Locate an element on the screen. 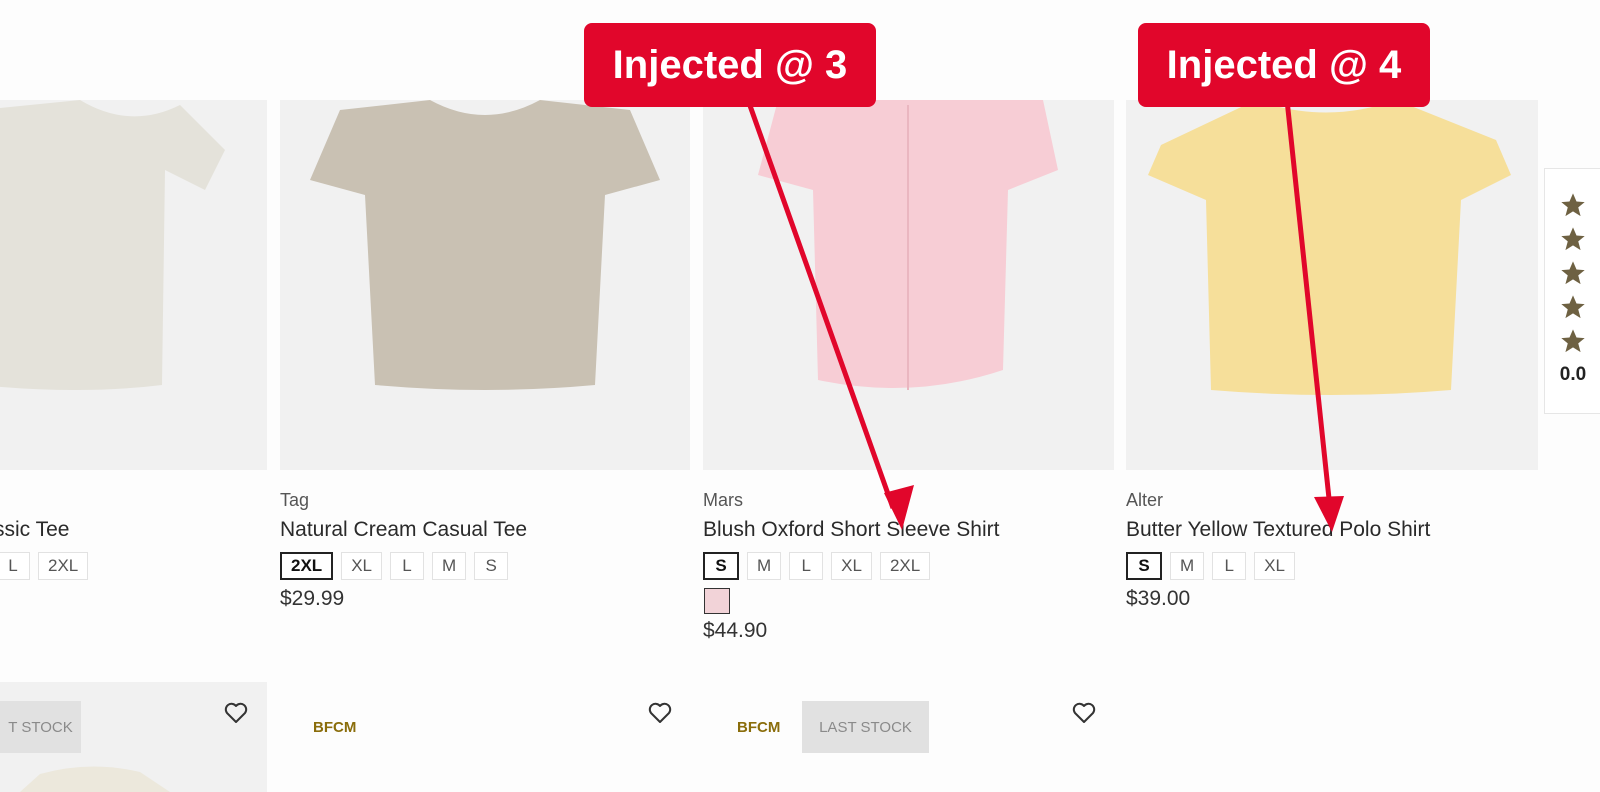 Image resolution: width=1600 pixels, height=792 pixels. injected-callout-4: Injected @ 4 is located at coordinates (1284, 65).